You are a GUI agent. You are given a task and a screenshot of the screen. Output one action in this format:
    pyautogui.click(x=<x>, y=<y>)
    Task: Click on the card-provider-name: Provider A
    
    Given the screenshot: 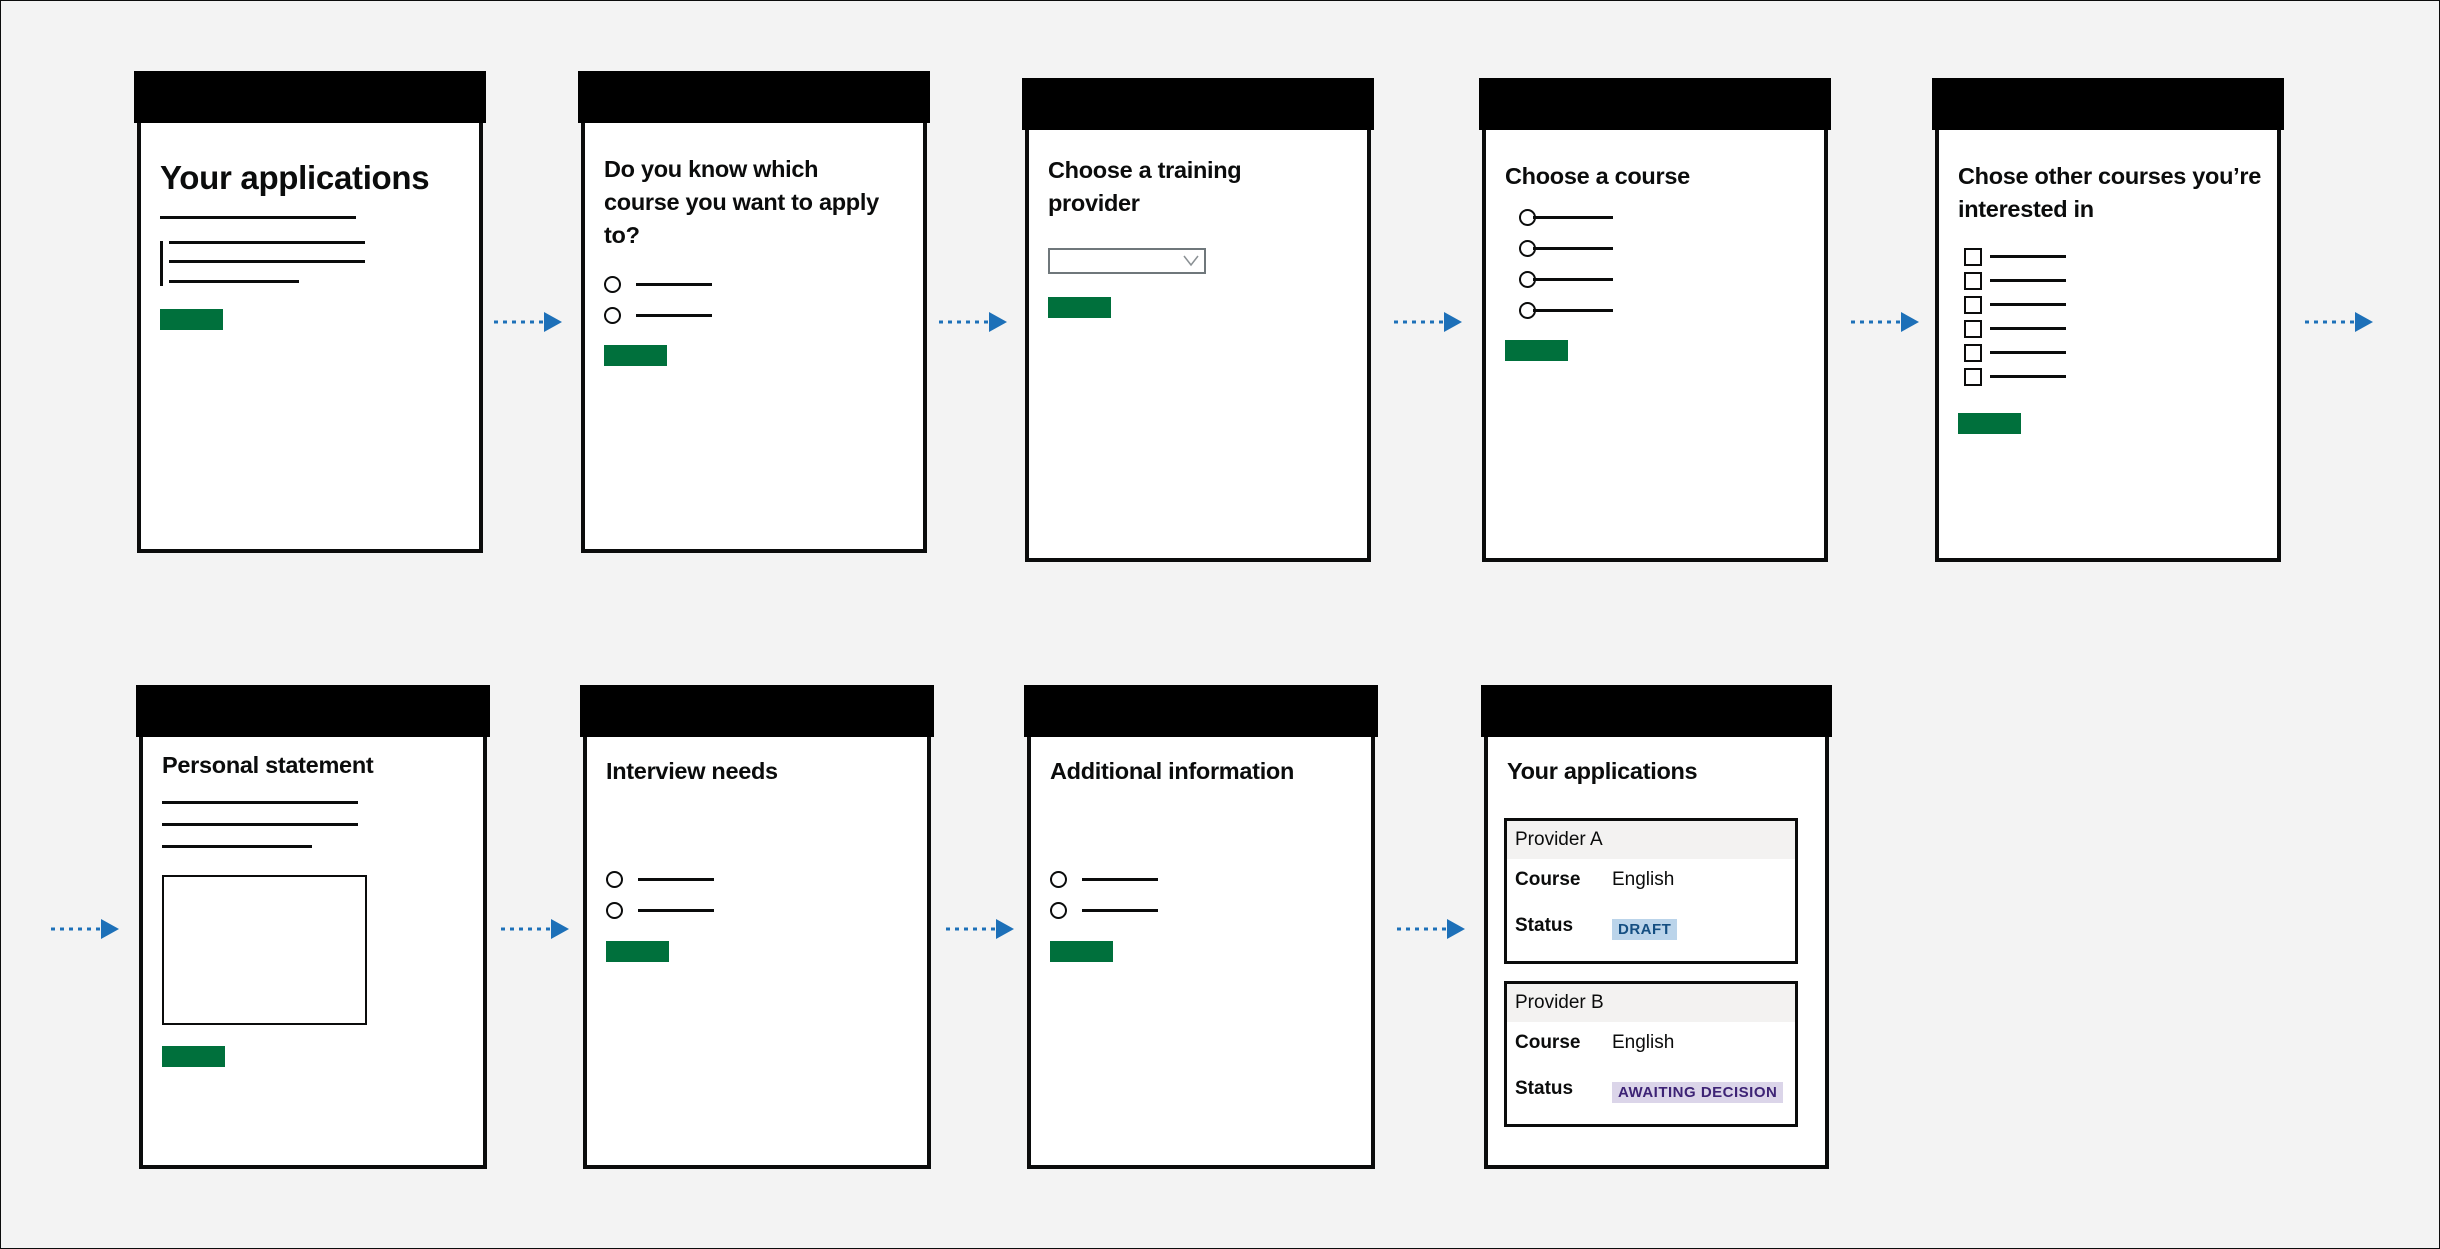 What is the action you would take?
    pyautogui.click(x=1651, y=840)
    